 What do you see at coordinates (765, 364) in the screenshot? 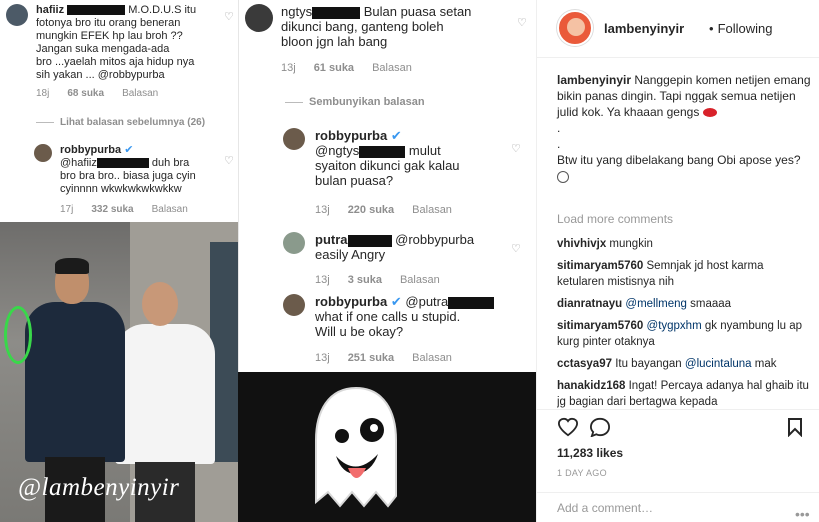
I see `comment-text: mak` at bounding box center [765, 364].